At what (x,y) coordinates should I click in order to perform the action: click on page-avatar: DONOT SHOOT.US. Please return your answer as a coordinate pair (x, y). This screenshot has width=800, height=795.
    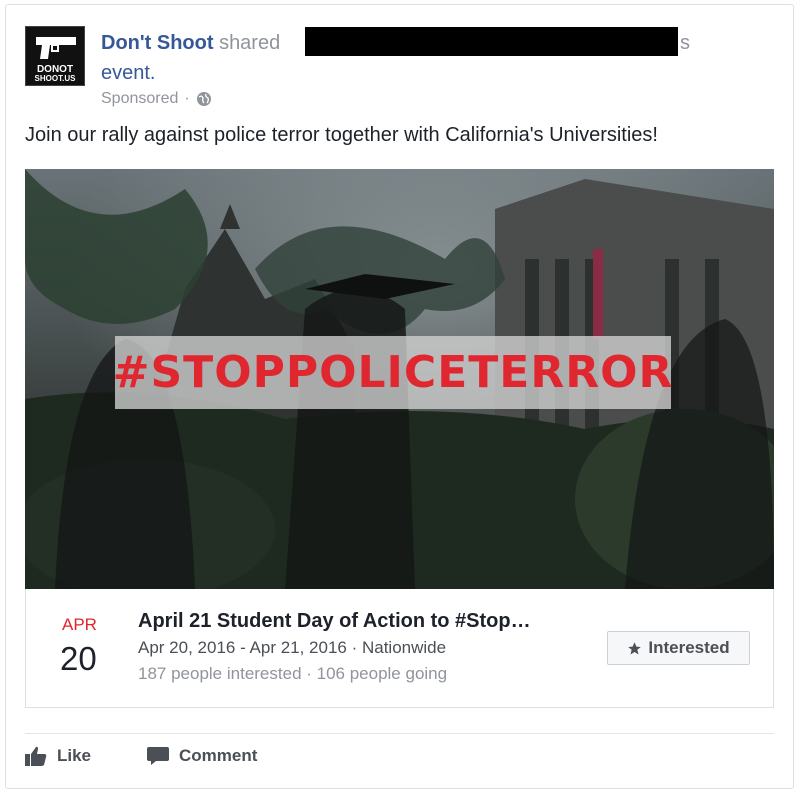
    Looking at the image, I should click on (55, 56).